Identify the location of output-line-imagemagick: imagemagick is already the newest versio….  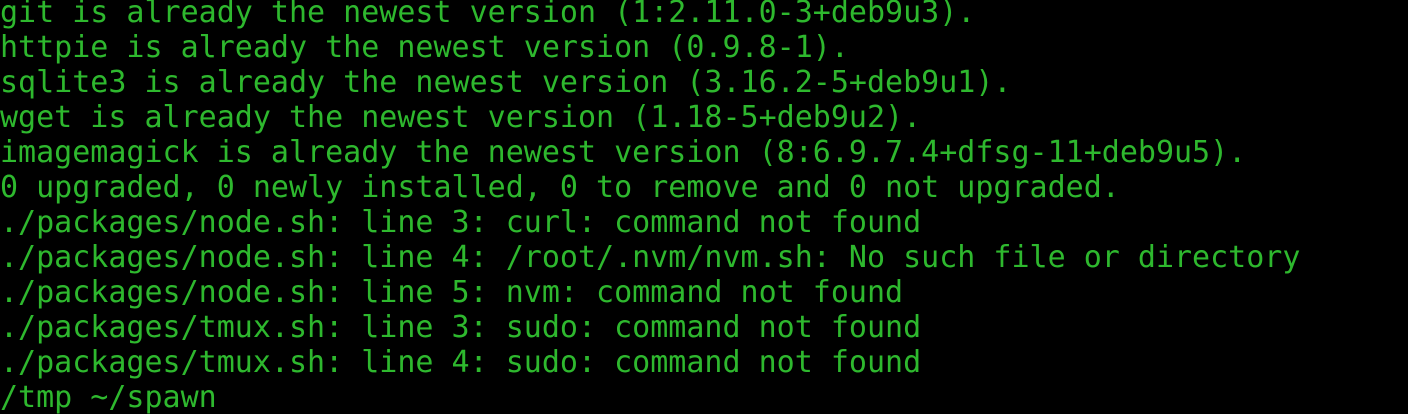
(623, 152).